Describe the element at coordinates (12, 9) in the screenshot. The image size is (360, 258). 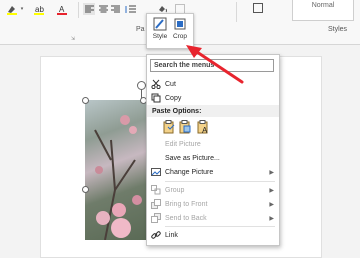
I see `text-highlight-icon` at that location.